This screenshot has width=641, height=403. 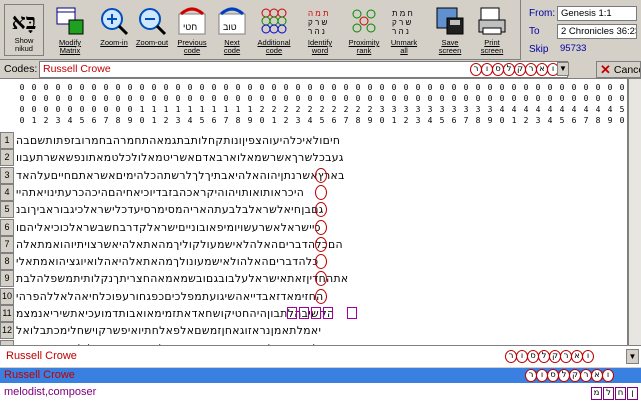 I want to click on identify-word-label: Identify word, so click(x=320, y=46).